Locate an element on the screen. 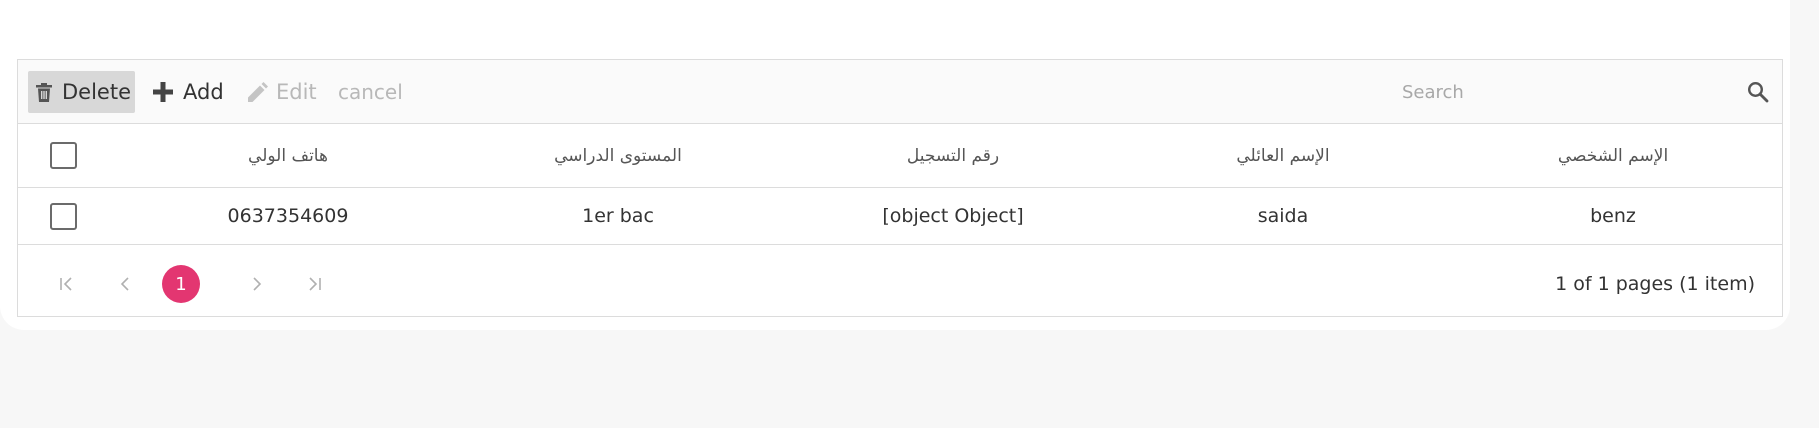 The image size is (1819, 428). delete-label: Delete is located at coordinates (96, 92).